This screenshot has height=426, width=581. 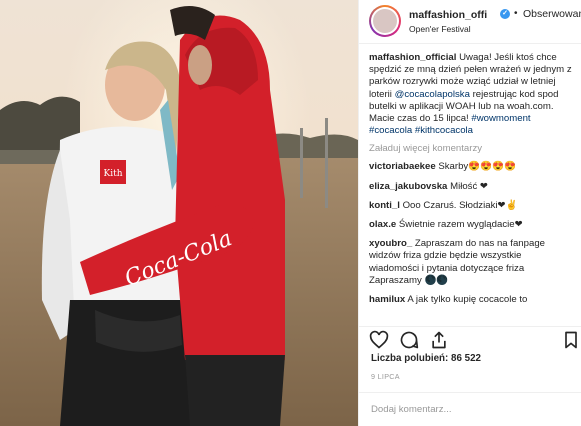 I want to click on post-location: Open'er Festival, so click(x=440, y=29).